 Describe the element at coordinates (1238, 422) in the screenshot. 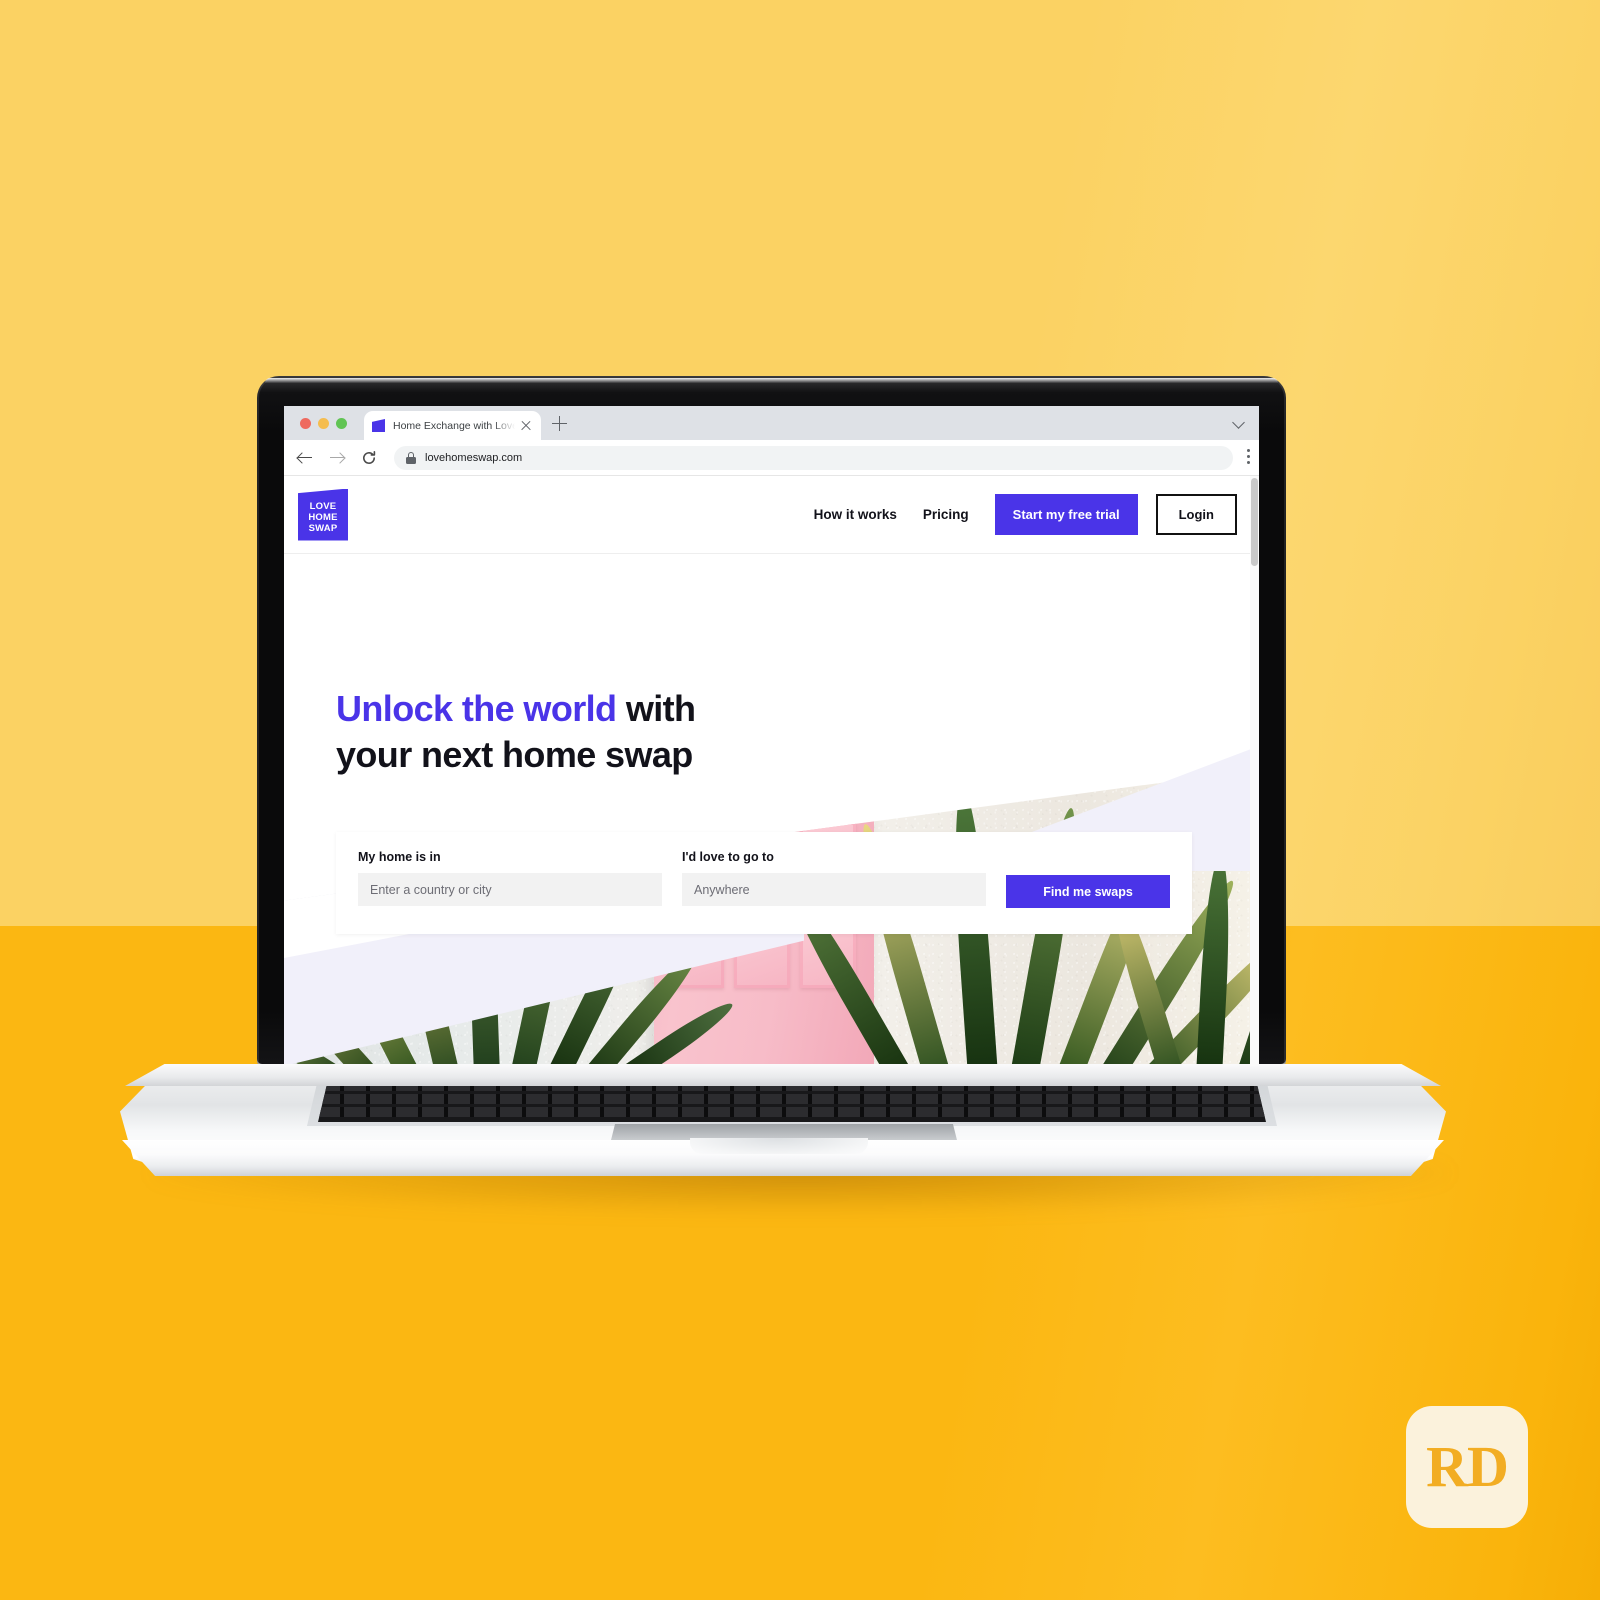

I see `chevron-down-icon` at that location.